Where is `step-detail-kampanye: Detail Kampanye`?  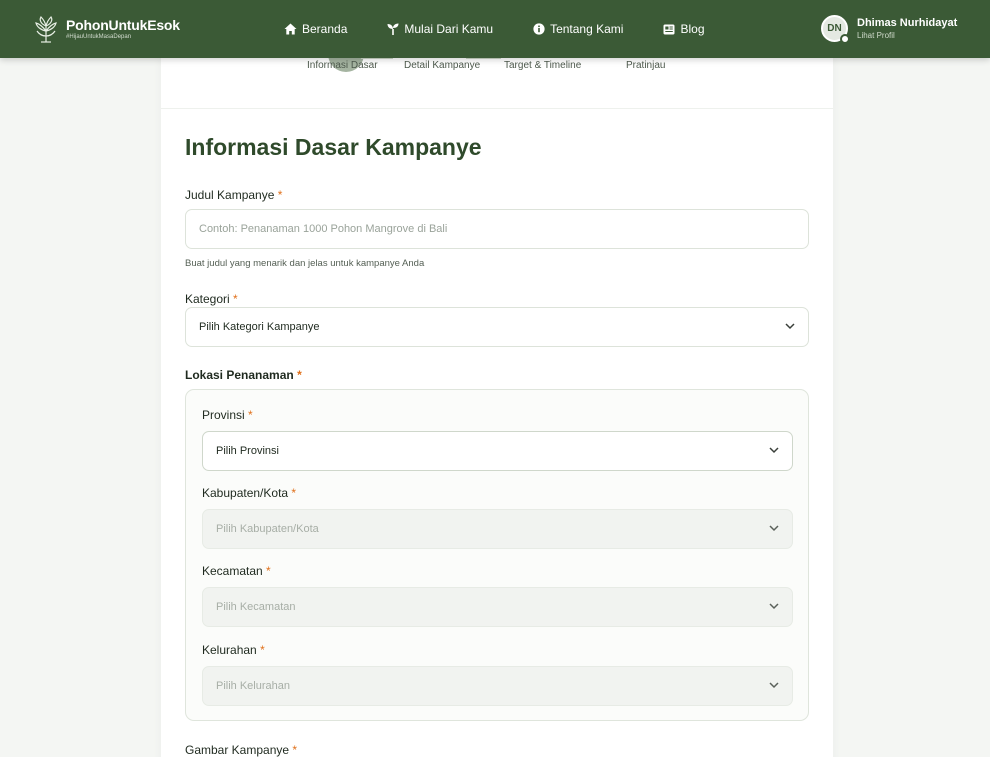 step-detail-kampanye: Detail Kampanye is located at coordinates (442, 65).